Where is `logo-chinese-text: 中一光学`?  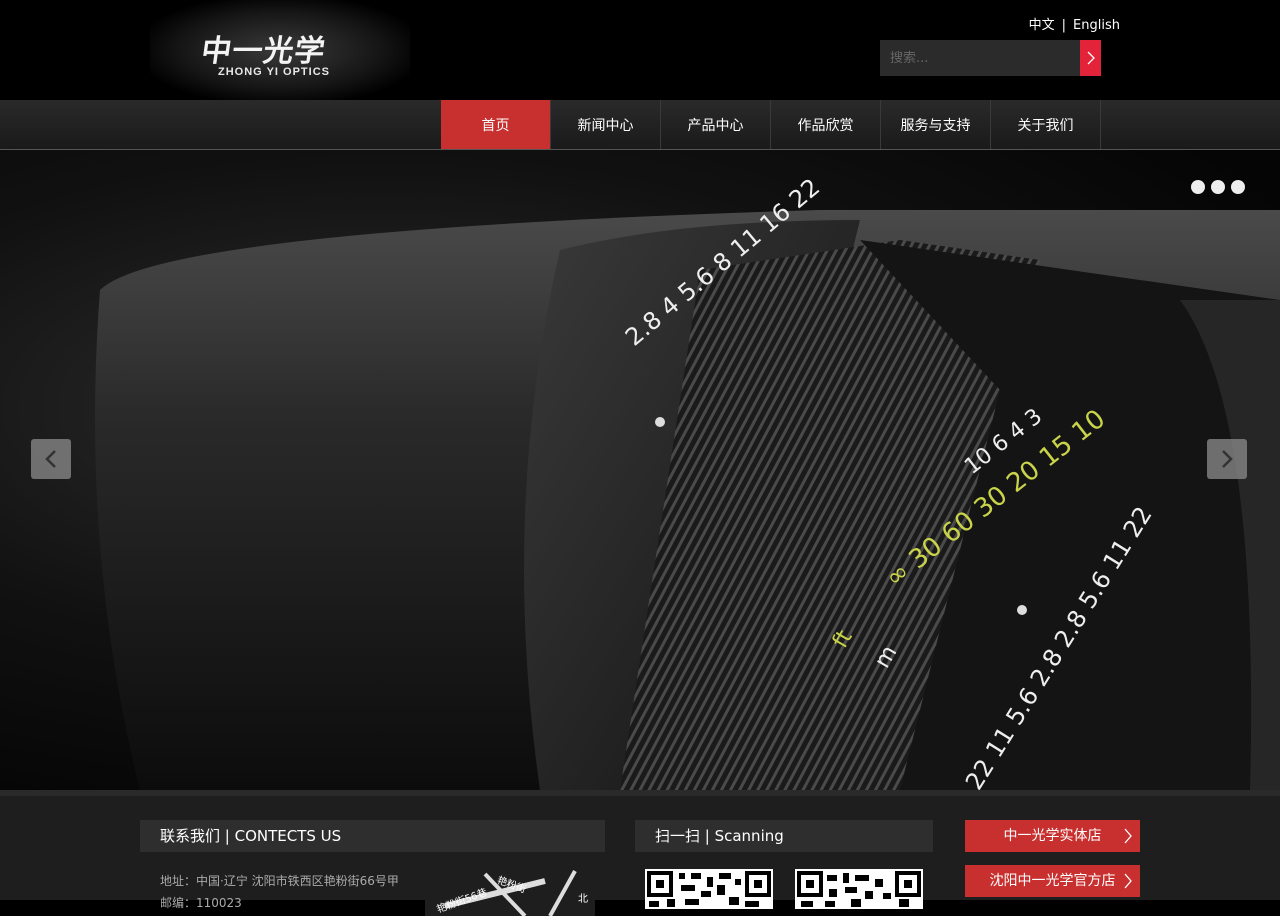 logo-chinese-text: 中一光学 is located at coordinates (263, 51).